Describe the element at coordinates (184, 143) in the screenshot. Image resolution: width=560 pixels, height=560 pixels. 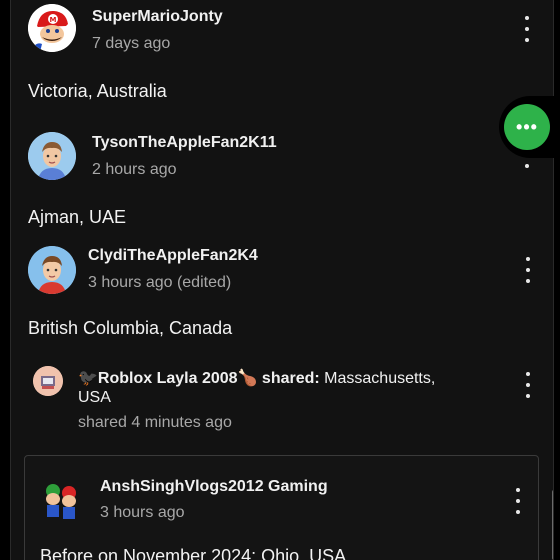
I see `post-author: TysonTheAppleFan2K11` at that location.